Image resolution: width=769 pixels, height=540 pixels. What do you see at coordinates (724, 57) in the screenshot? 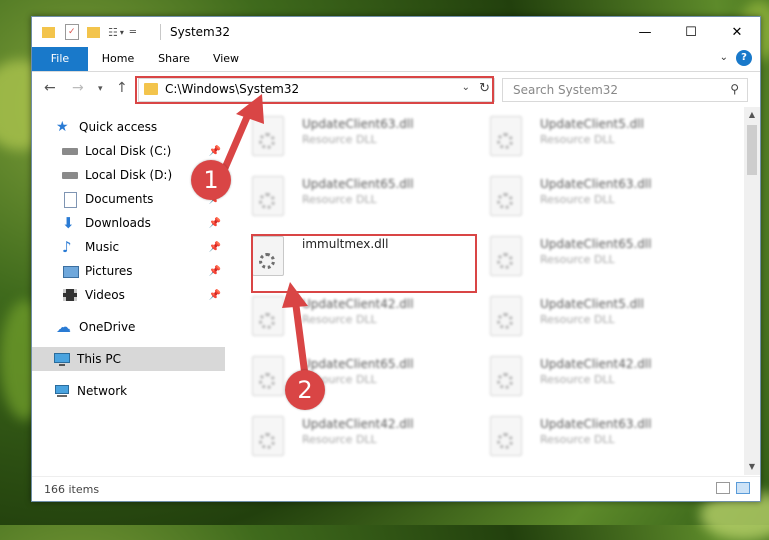
I see `expand-ribbon-icon: ⌄` at bounding box center [724, 57].